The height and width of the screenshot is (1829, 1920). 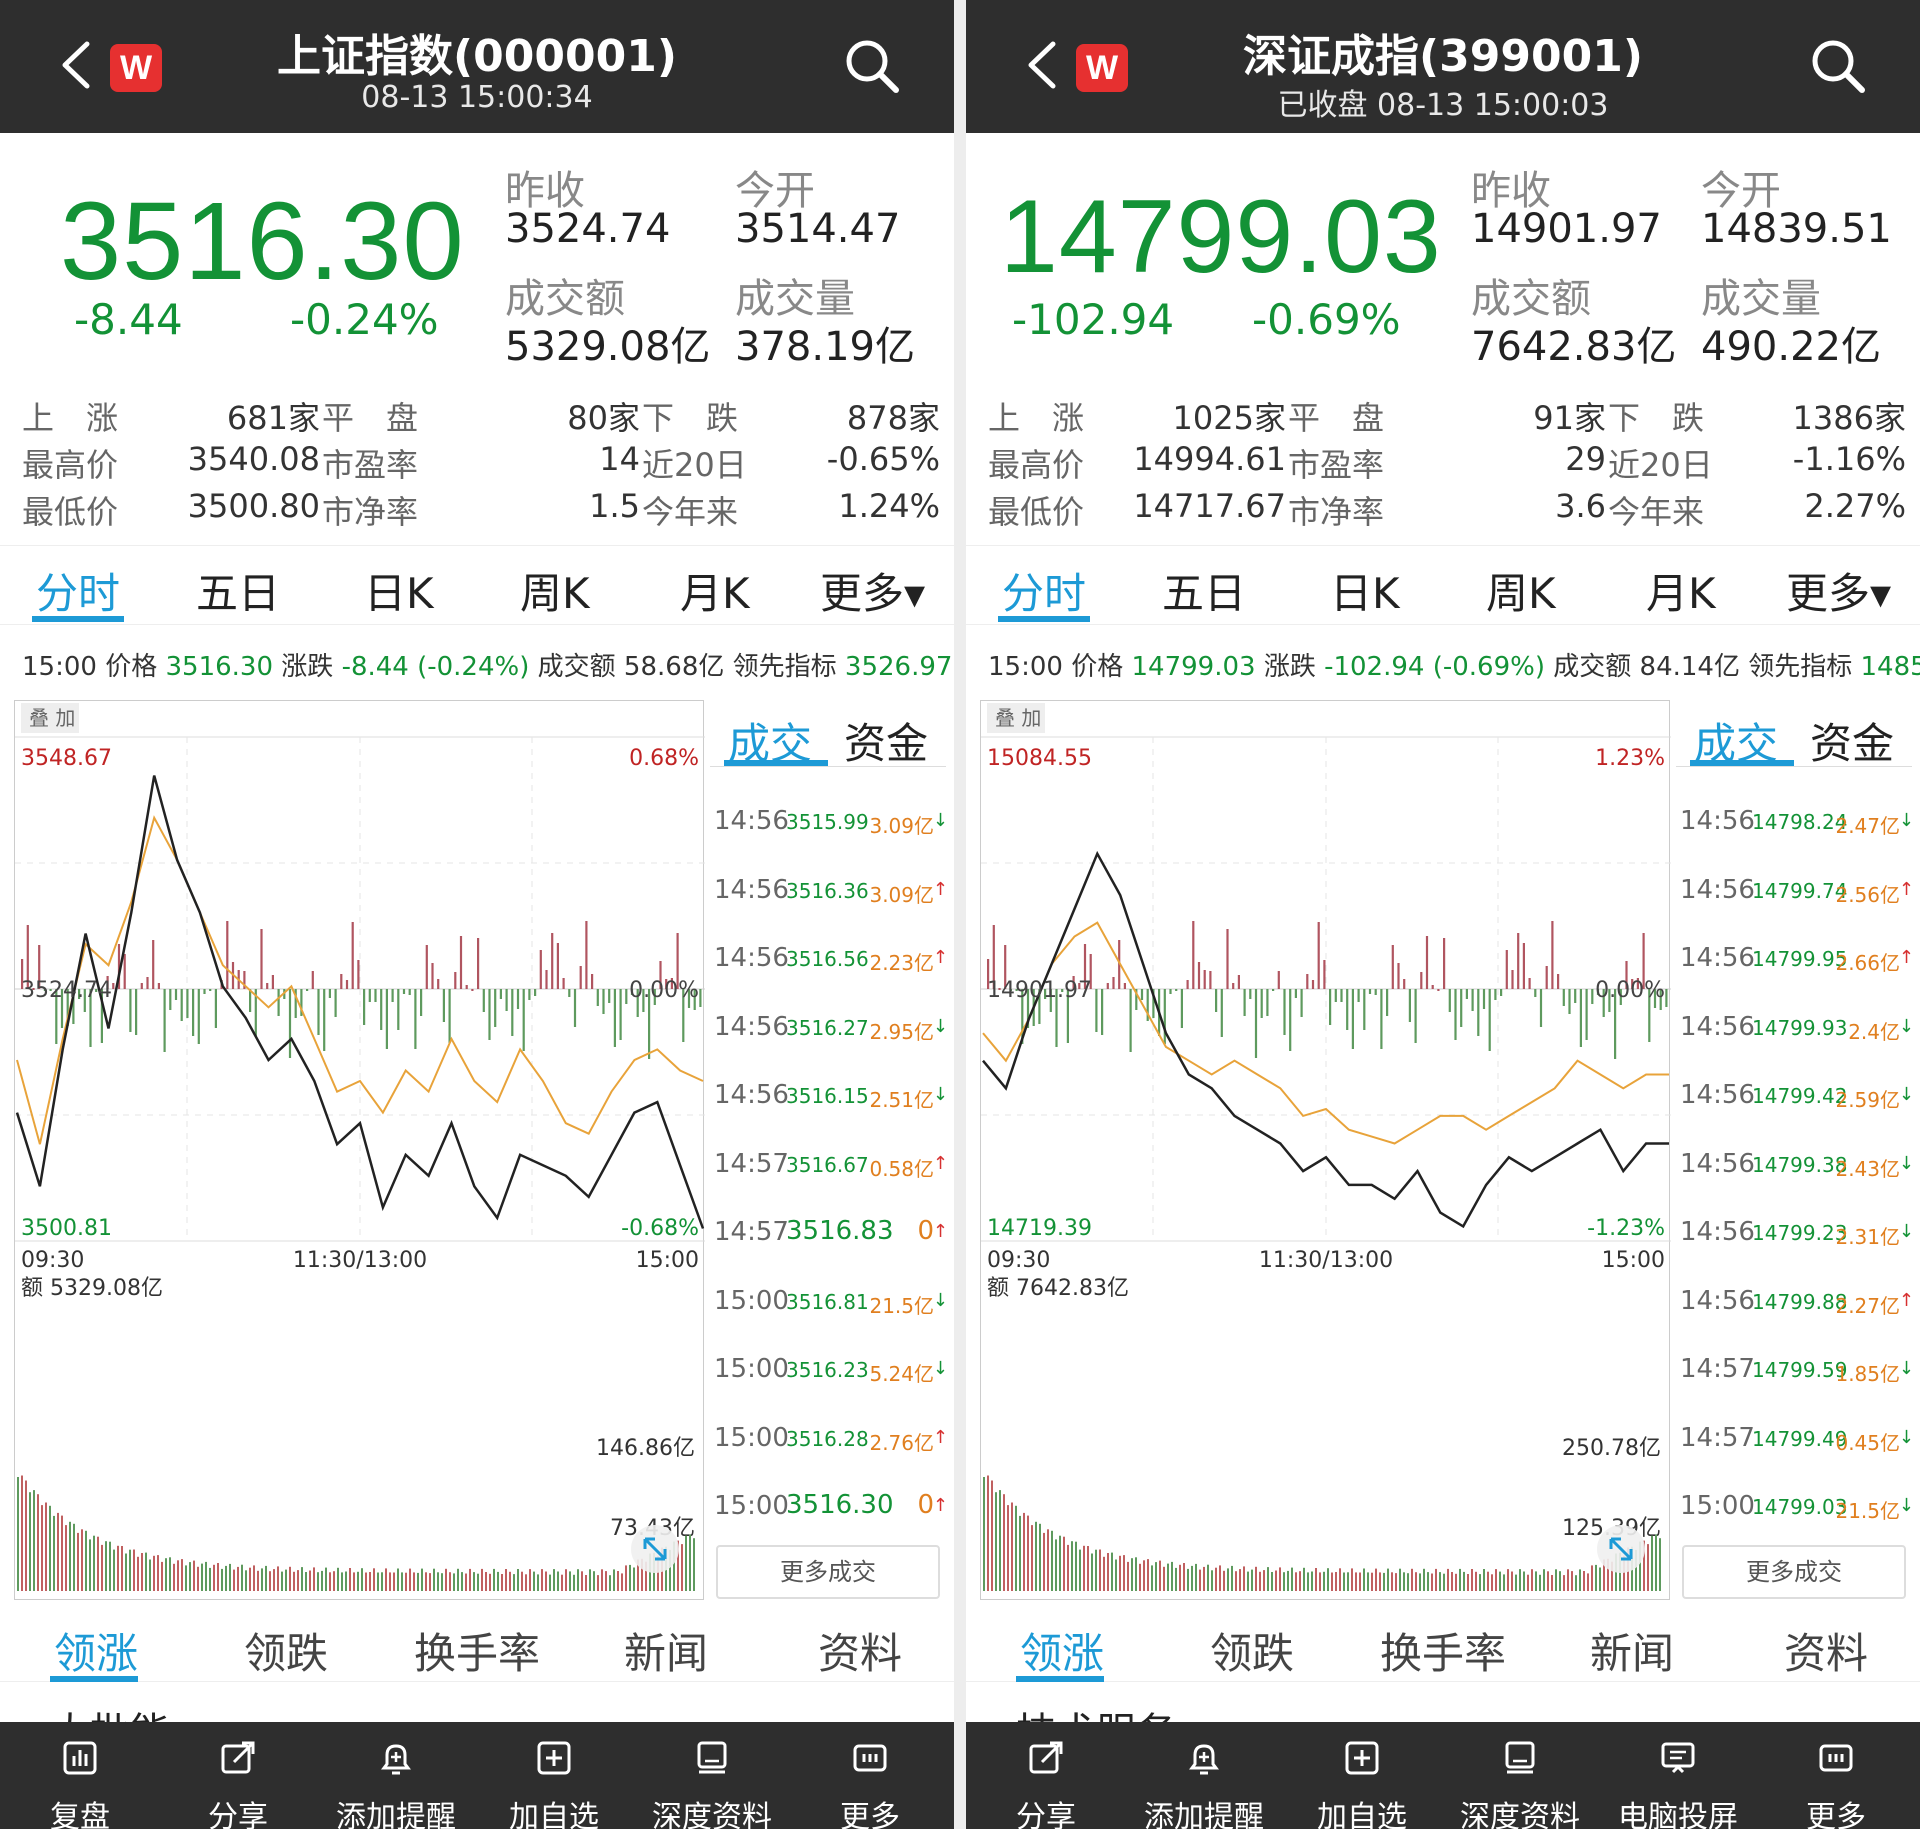 I want to click on trade-volume: 2.51亿, so click(x=901, y=1100).